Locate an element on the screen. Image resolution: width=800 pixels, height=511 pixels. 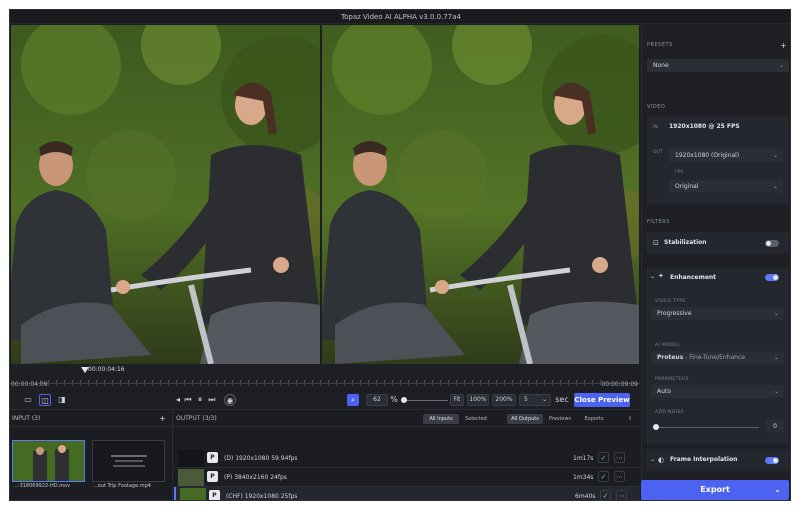
video-type-label: VIDEO TYPE is located at coordinates (670, 301).